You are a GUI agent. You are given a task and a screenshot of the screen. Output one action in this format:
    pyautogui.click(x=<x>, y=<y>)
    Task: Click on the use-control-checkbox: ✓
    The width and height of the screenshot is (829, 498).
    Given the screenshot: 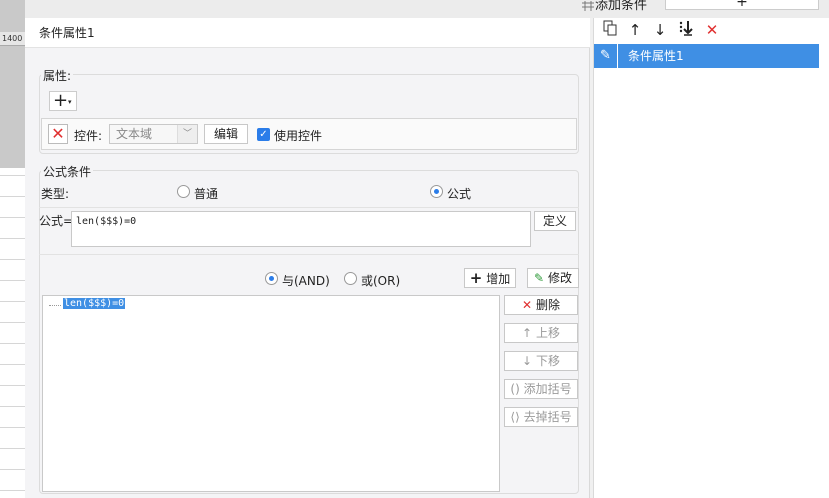 What is the action you would take?
    pyautogui.click(x=263, y=134)
    